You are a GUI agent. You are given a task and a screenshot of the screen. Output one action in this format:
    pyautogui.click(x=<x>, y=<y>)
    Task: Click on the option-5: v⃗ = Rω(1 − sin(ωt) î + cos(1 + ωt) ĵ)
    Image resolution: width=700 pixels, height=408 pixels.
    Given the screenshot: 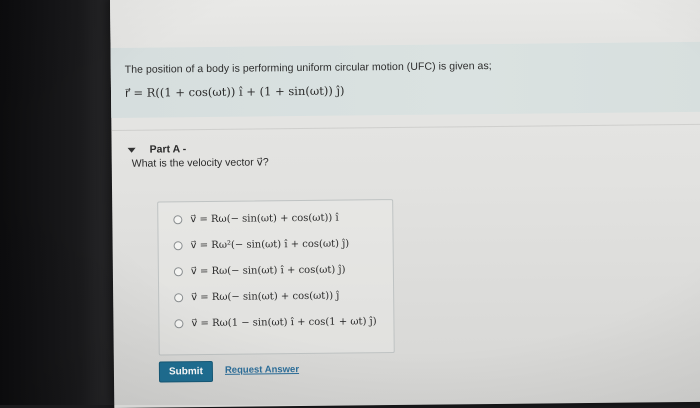 What is the action you would take?
    pyautogui.click(x=275, y=323)
    